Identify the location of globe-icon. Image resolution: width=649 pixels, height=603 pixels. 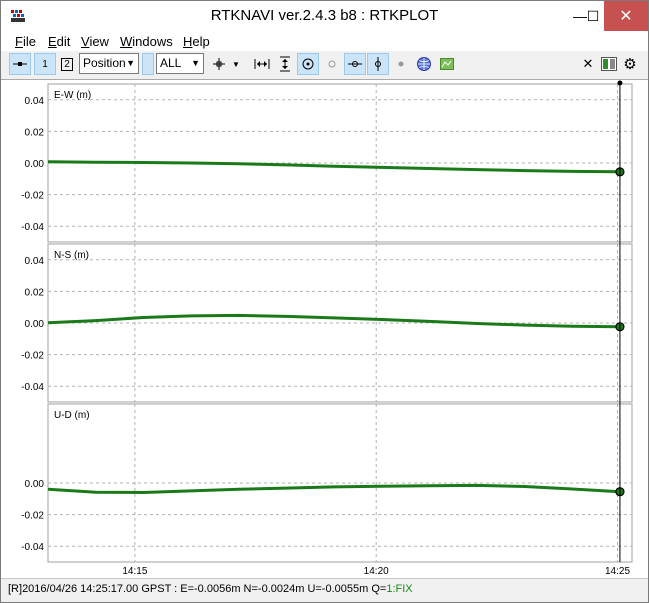
(424, 64).